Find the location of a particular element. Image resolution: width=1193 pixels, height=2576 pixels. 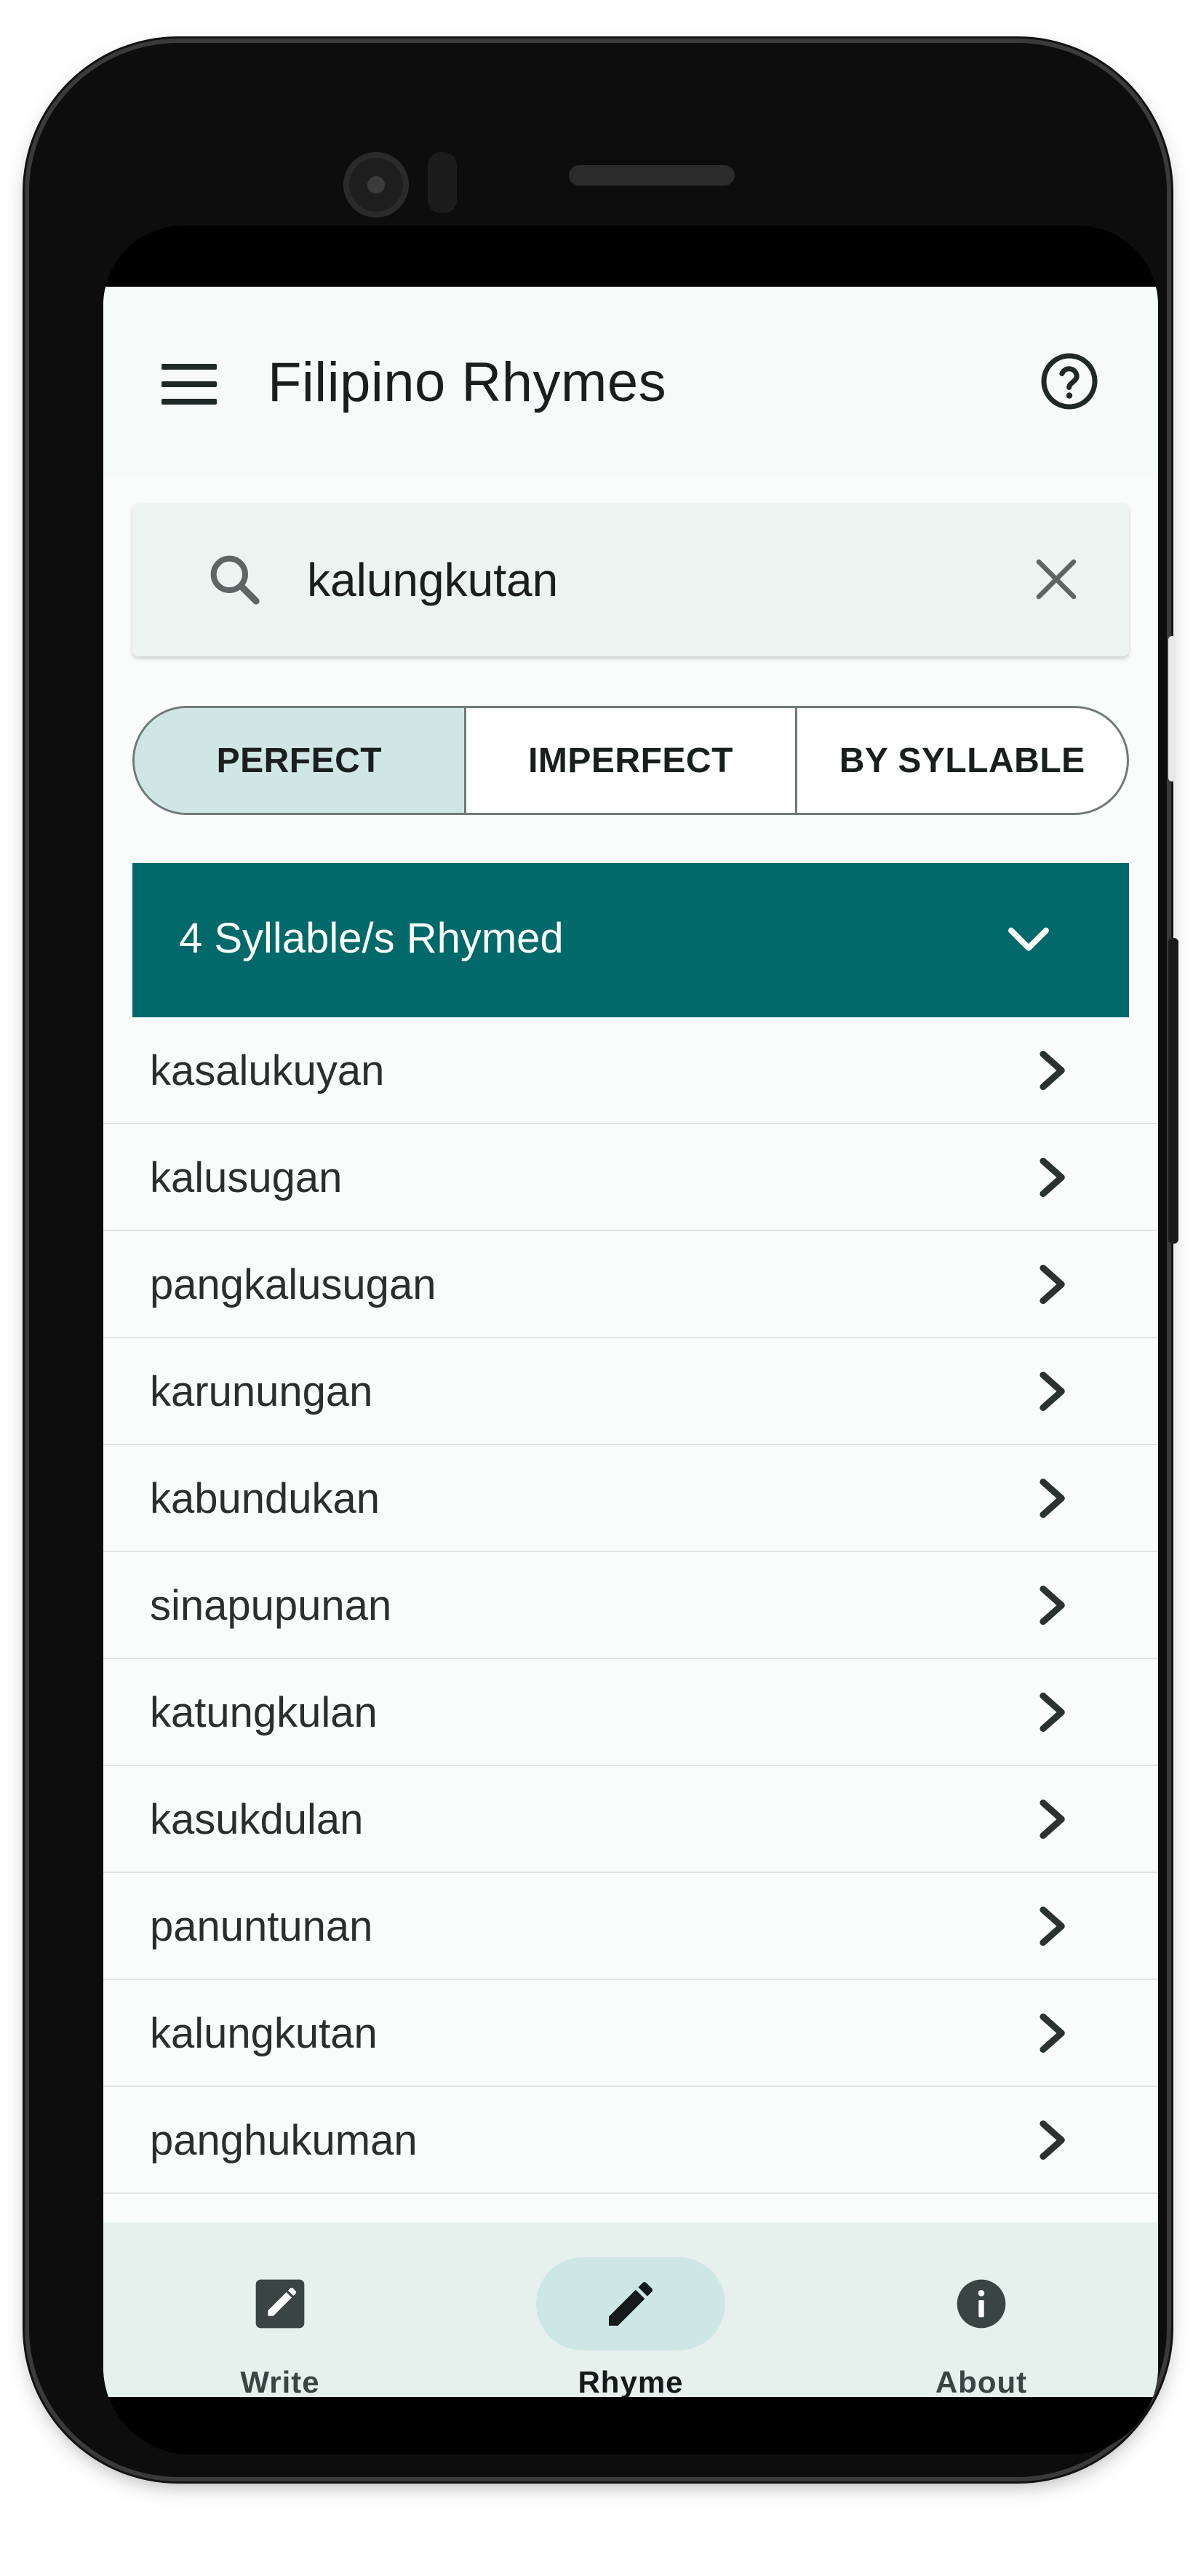

search-bar is located at coordinates (630, 580).